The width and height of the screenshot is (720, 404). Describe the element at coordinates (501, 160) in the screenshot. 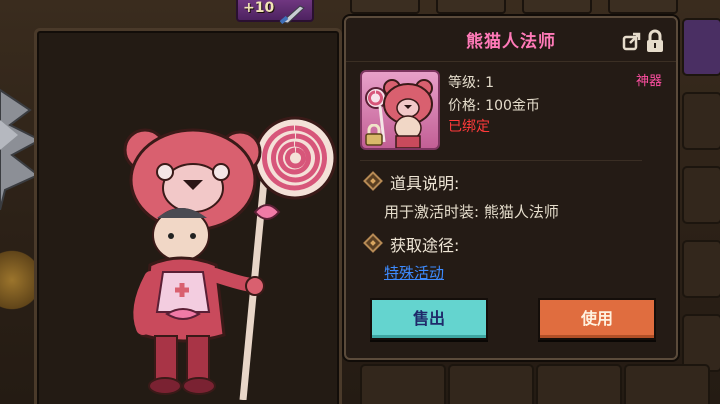

I see `divider` at that location.